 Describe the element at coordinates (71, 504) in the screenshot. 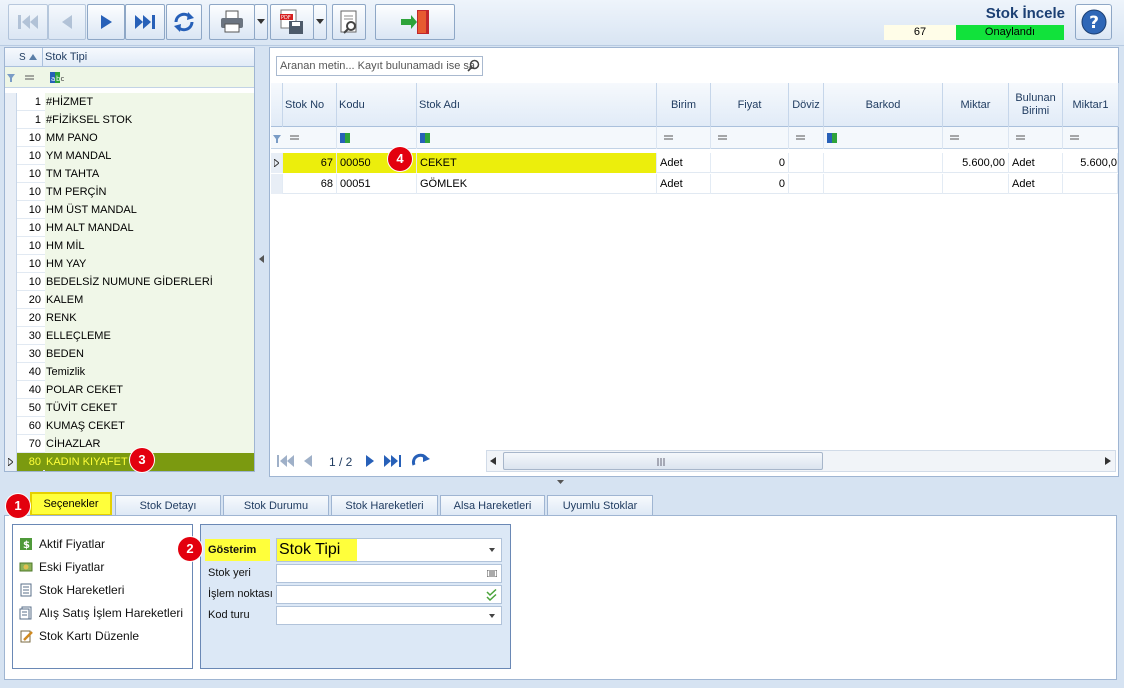

I see `tab-secenekler: Seçenekler` at that location.